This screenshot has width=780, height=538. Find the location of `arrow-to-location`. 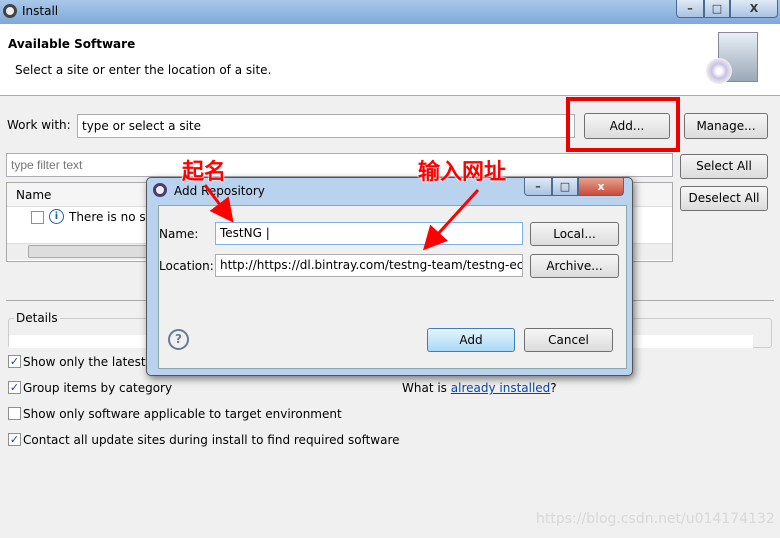

arrow-to-location is located at coordinates (451, 219).